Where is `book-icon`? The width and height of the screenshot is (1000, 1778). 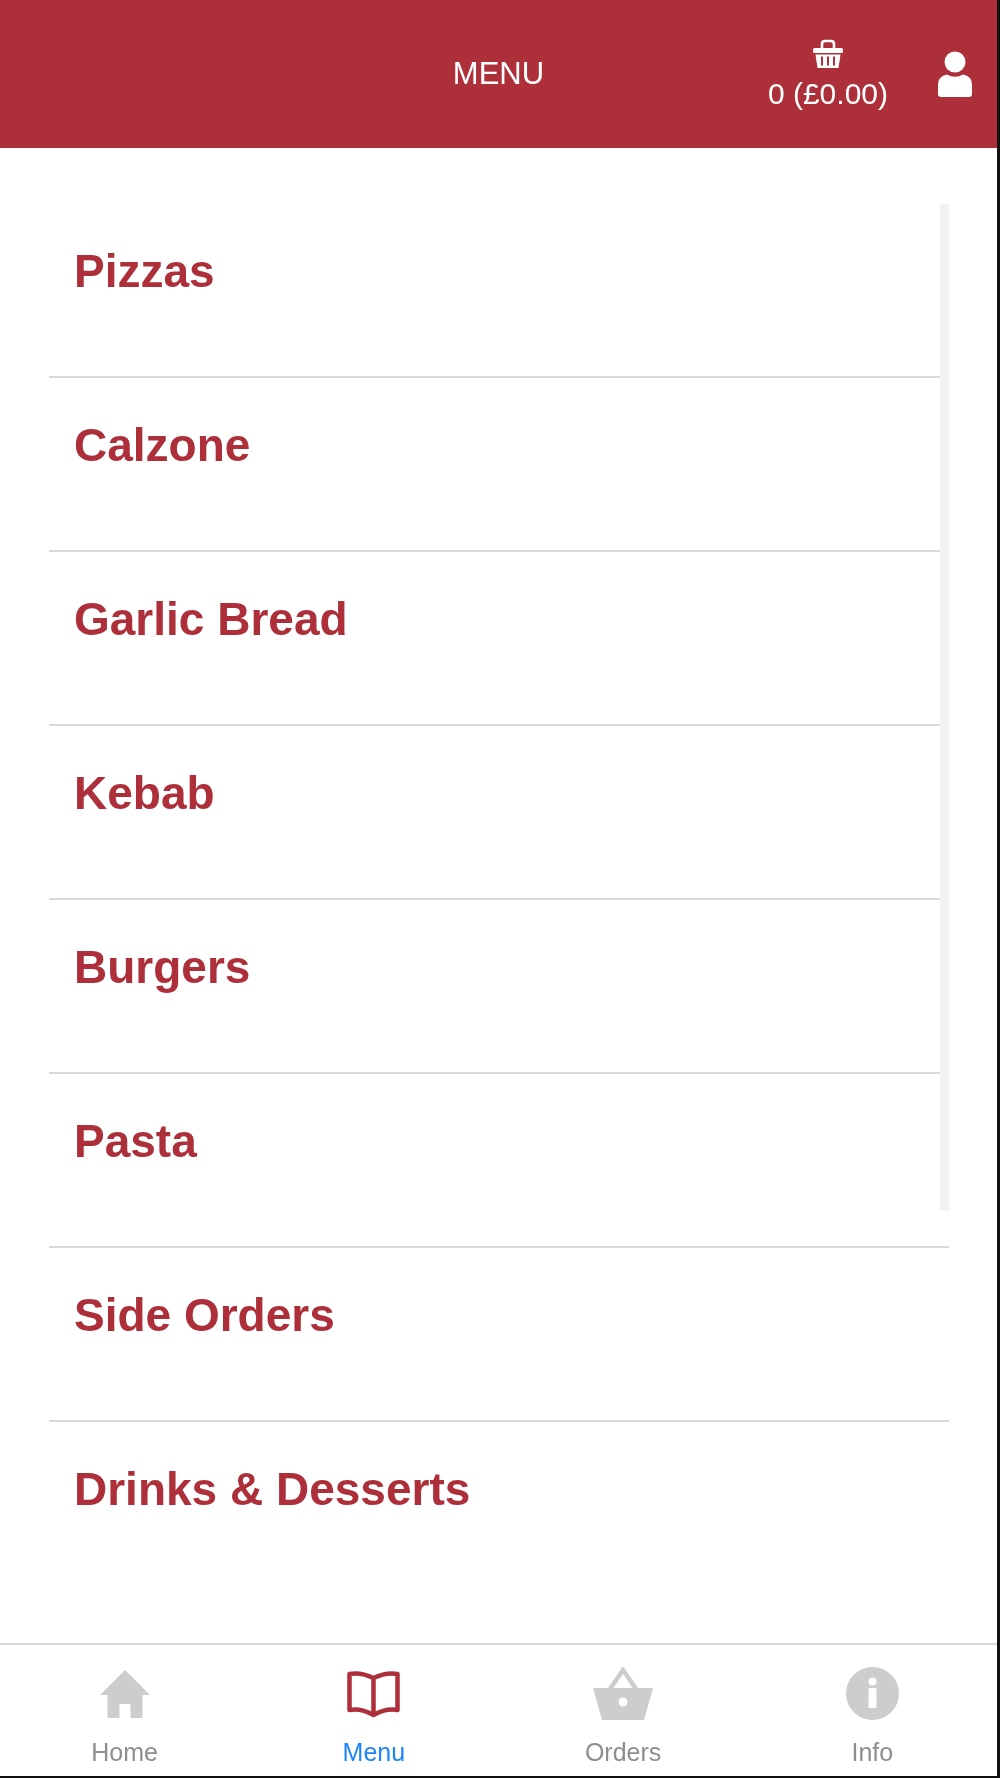
book-icon is located at coordinates (374, 1693).